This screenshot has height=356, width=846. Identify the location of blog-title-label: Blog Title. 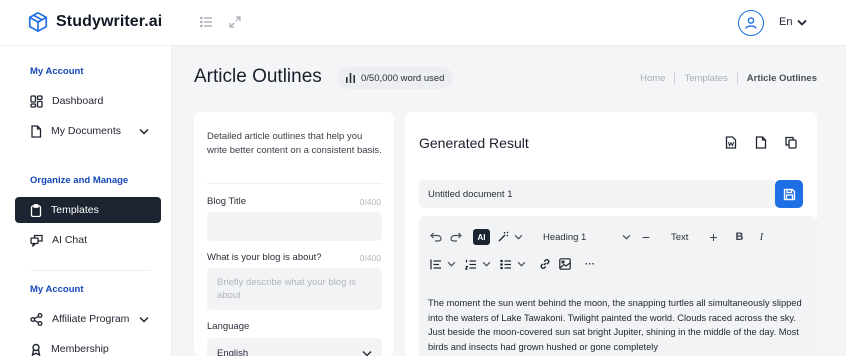
(227, 201).